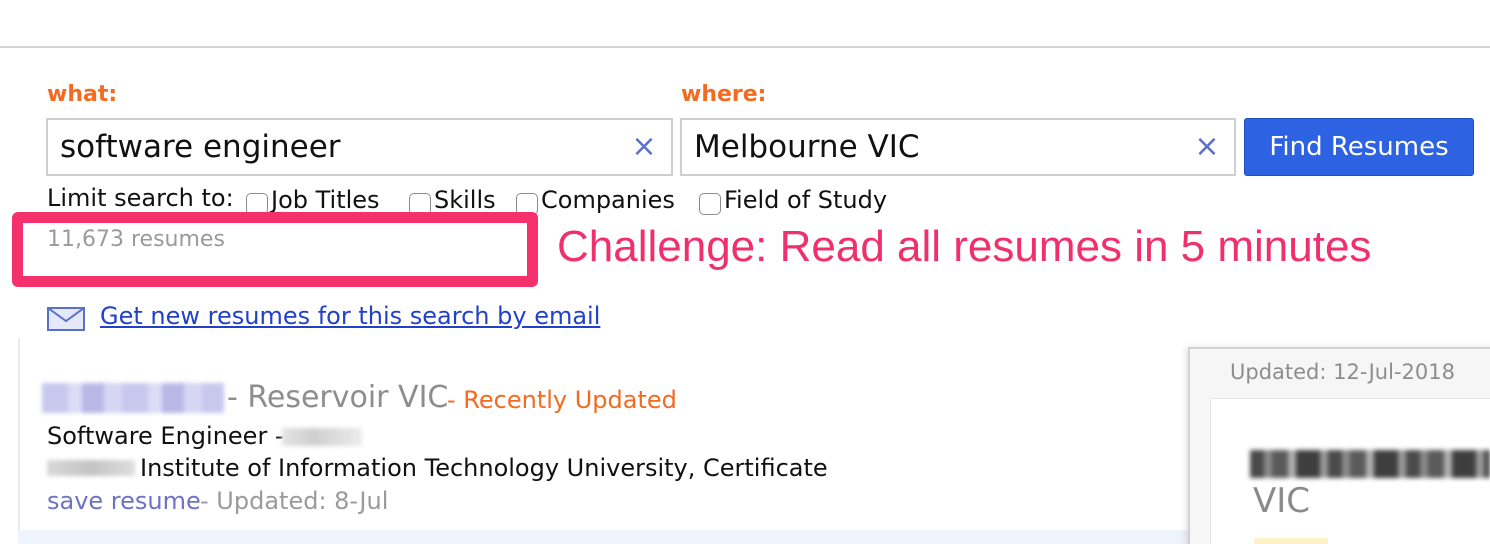  I want to click on next-result-row, so click(603, 537).